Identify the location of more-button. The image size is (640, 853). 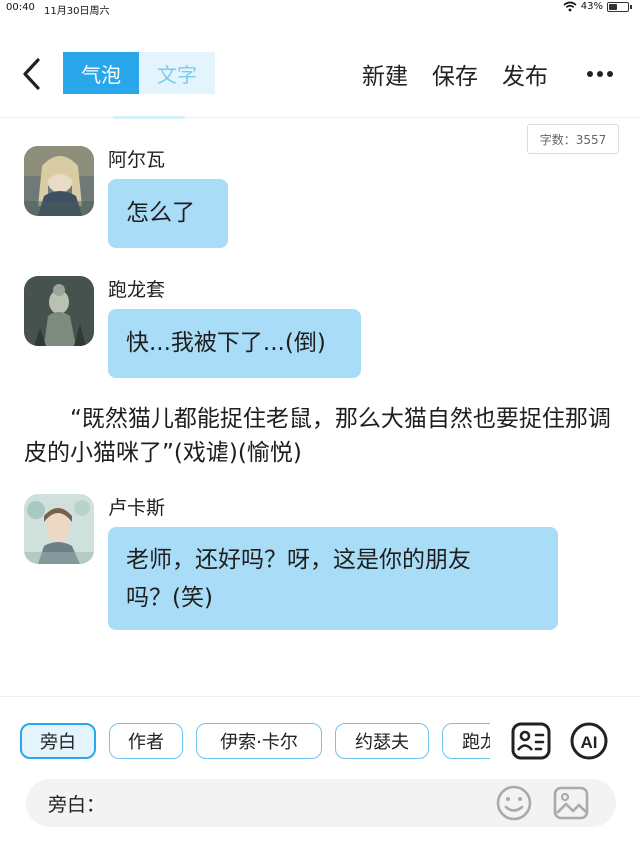
(600, 74).